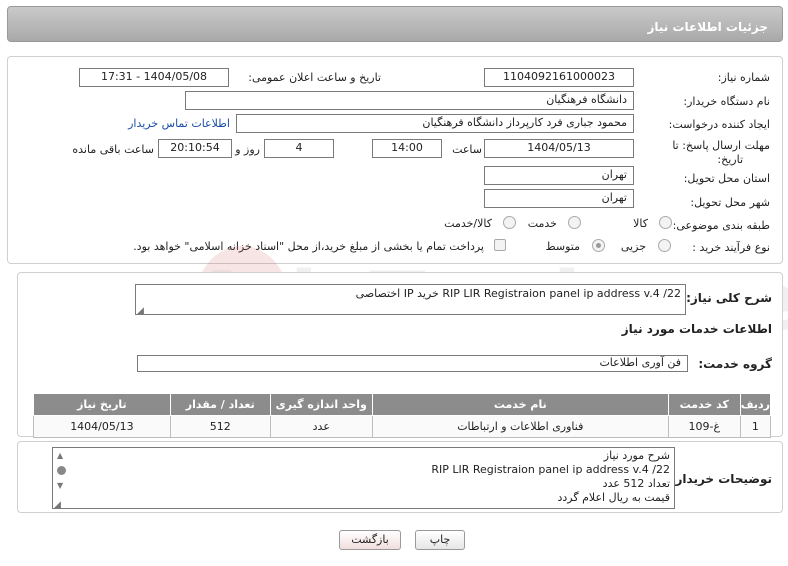  I want to click on category-label: طبقه بندی موضوعی:, so click(721, 225).